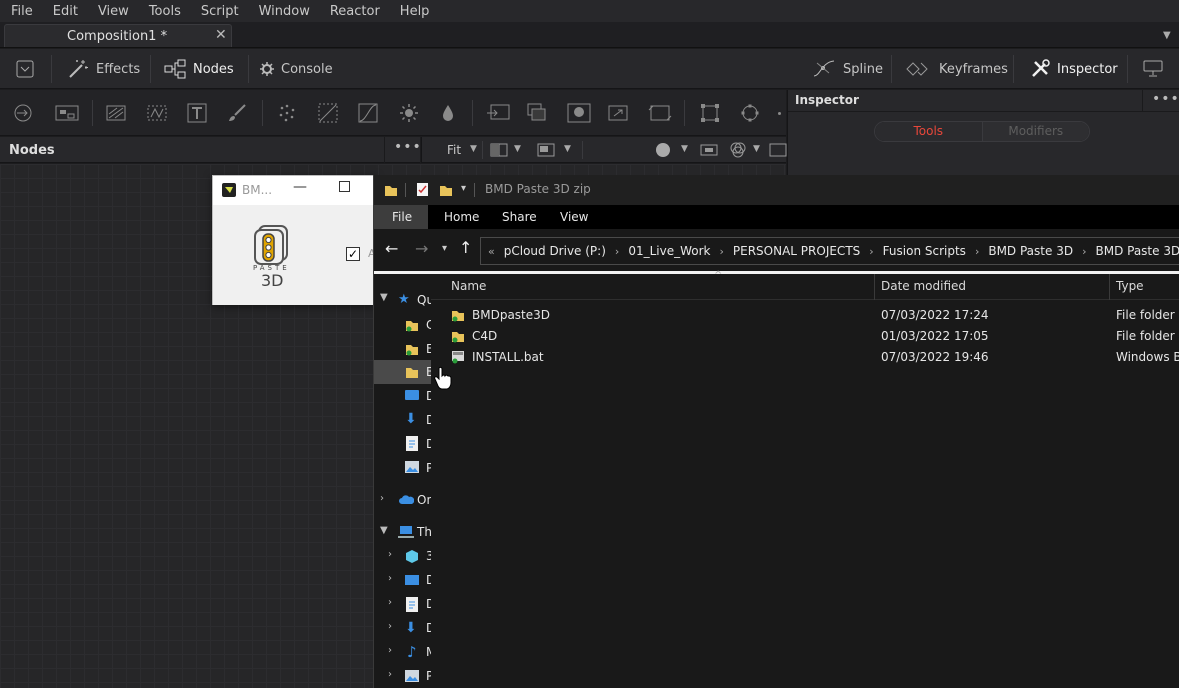 This screenshot has height=688, width=1179. What do you see at coordinates (414, 11) in the screenshot?
I see `menu-help: Help` at bounding box center [414, 11].